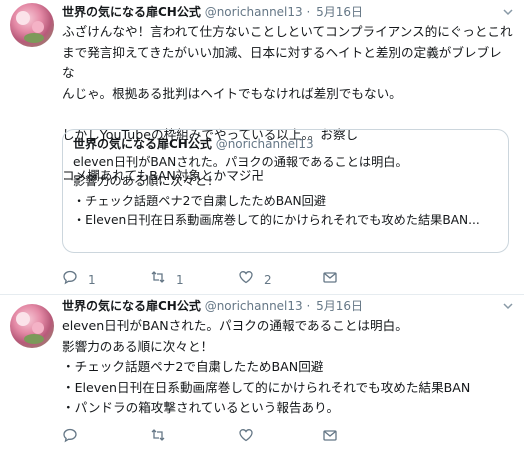 This screenshot has width=524, height=449. I want to click on heart-icon, so click(246, 280).